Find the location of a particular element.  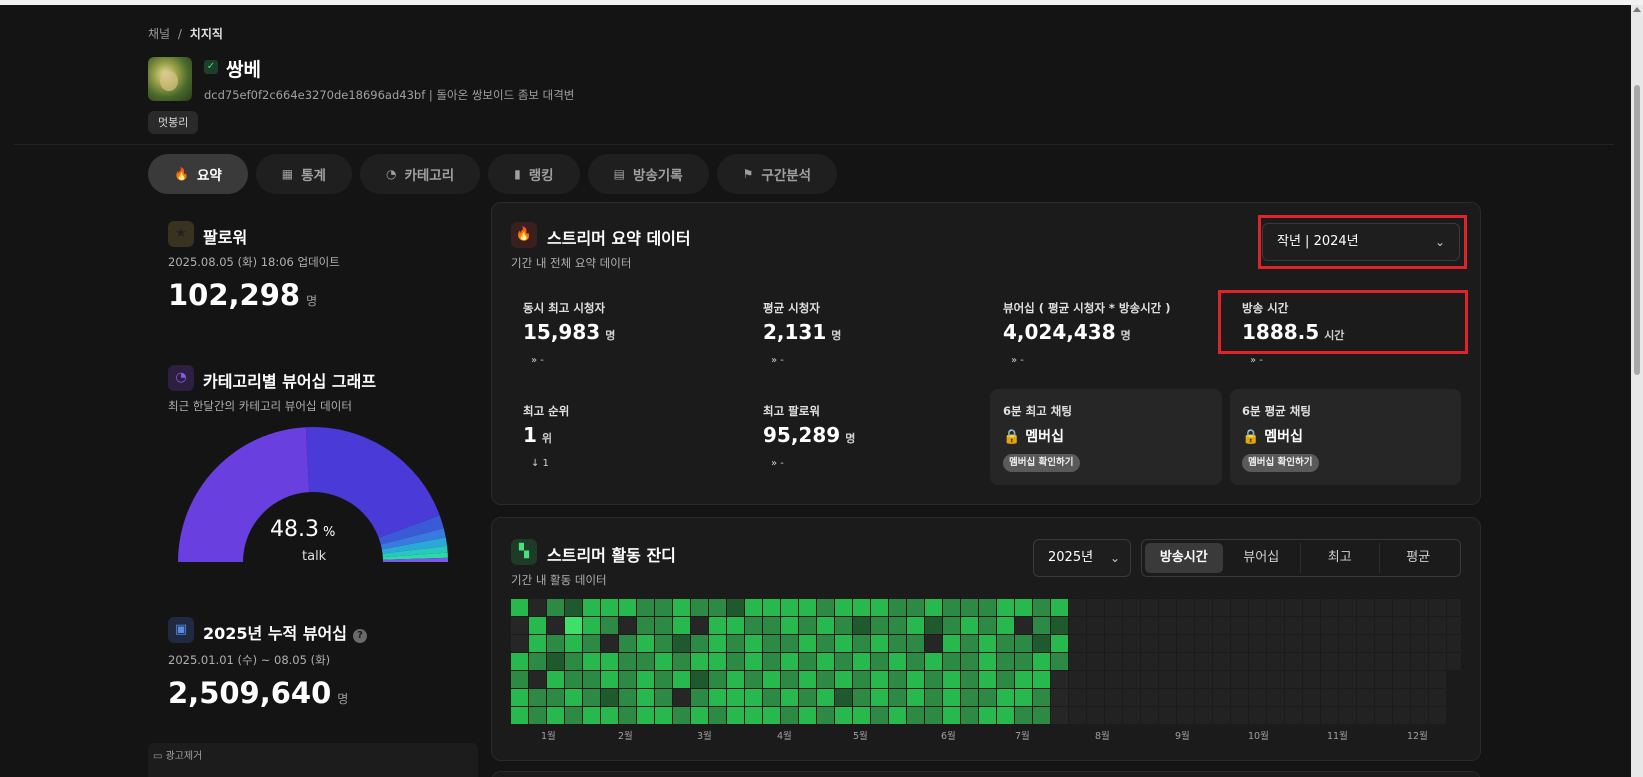

tab-ranking: ▮ 랭킹 is located at coordinates (534, 174).